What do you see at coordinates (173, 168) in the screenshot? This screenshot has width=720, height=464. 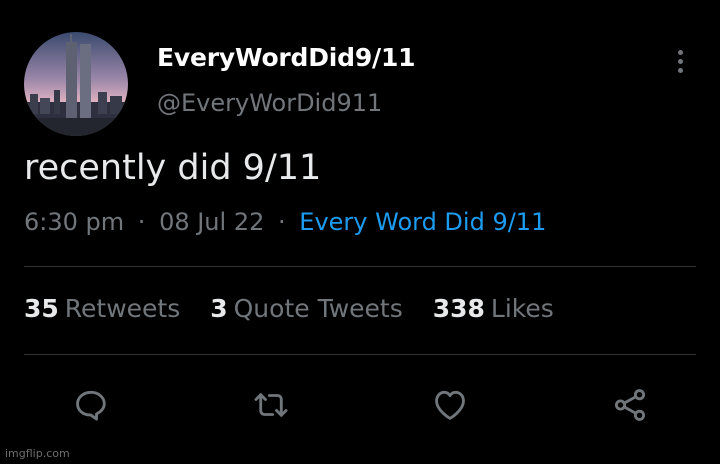 I see `tweet-text: recently did 9/11` at bounding box center [173, 168].